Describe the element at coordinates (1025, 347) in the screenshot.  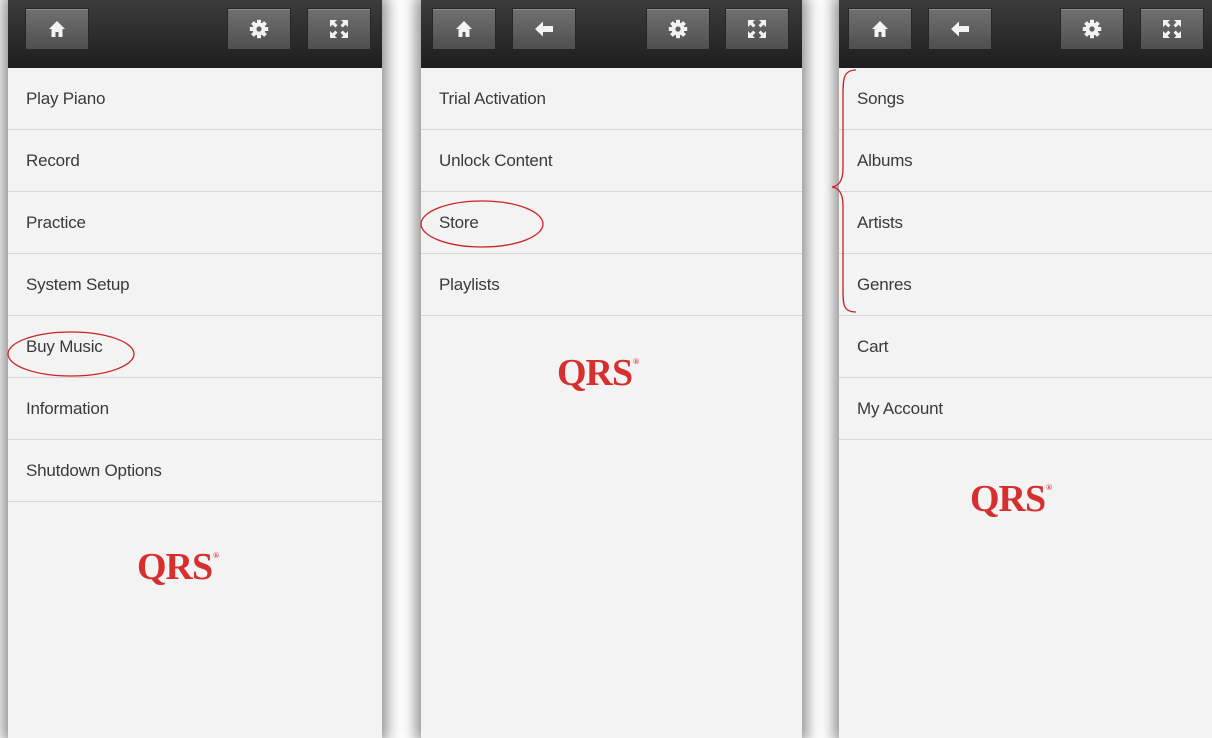
I see `menu-item-cart: Cart` at that location.